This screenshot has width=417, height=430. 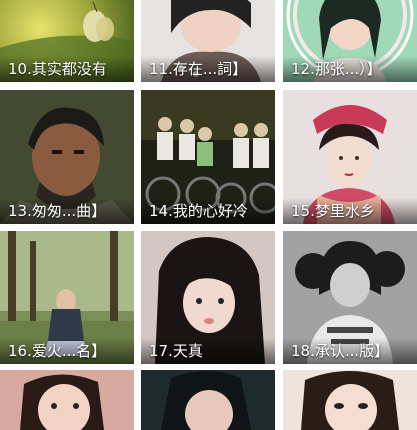 I want to click on grid-tile-18: 18.承认...版】, so click(x=350, y=297).